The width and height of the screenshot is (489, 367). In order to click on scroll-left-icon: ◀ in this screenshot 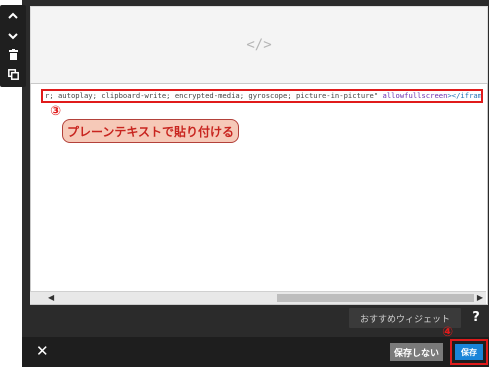, I will do `click(51, 297)`.